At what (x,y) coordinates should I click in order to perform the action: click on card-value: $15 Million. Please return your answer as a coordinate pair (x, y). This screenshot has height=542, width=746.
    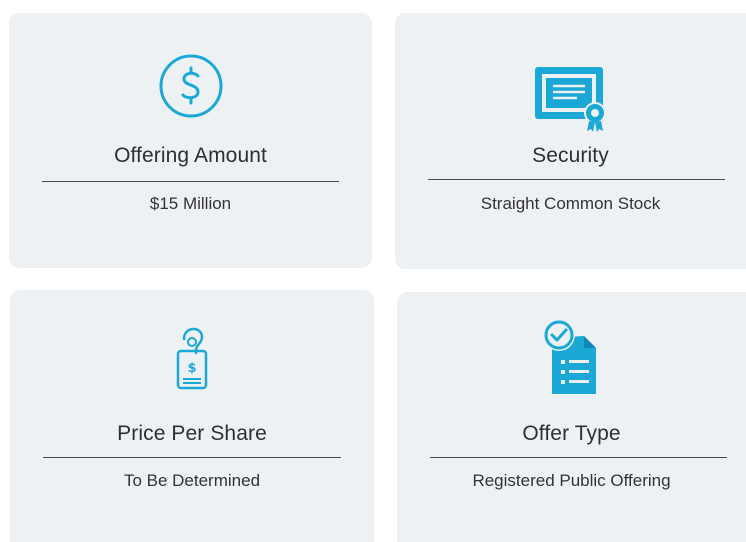
    Looking at the image, I should click on (190, 203).